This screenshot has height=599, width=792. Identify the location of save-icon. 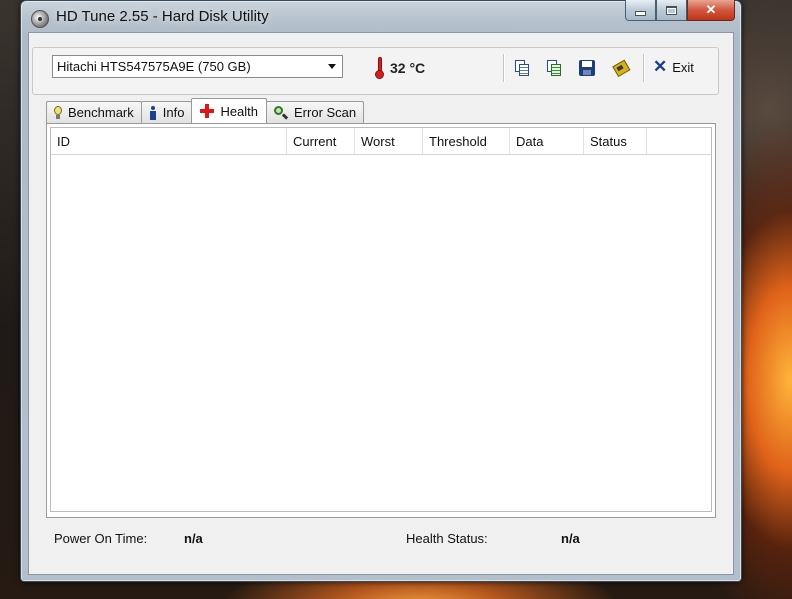
(587, 68).